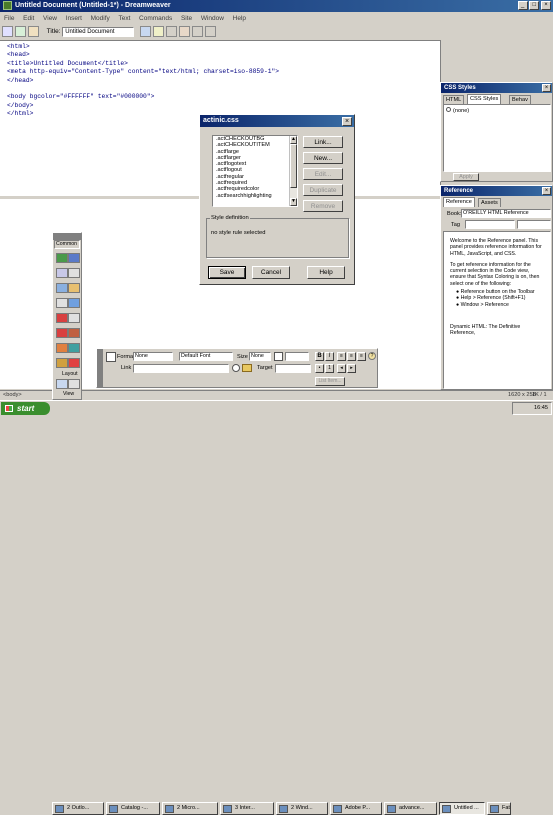 Image resolution: width=553 pixels, height=815 pixels. What do you see at coordinates (223, 47) in the screenshot?
I see `code-line: <html>` at bounding box center [223, 47].